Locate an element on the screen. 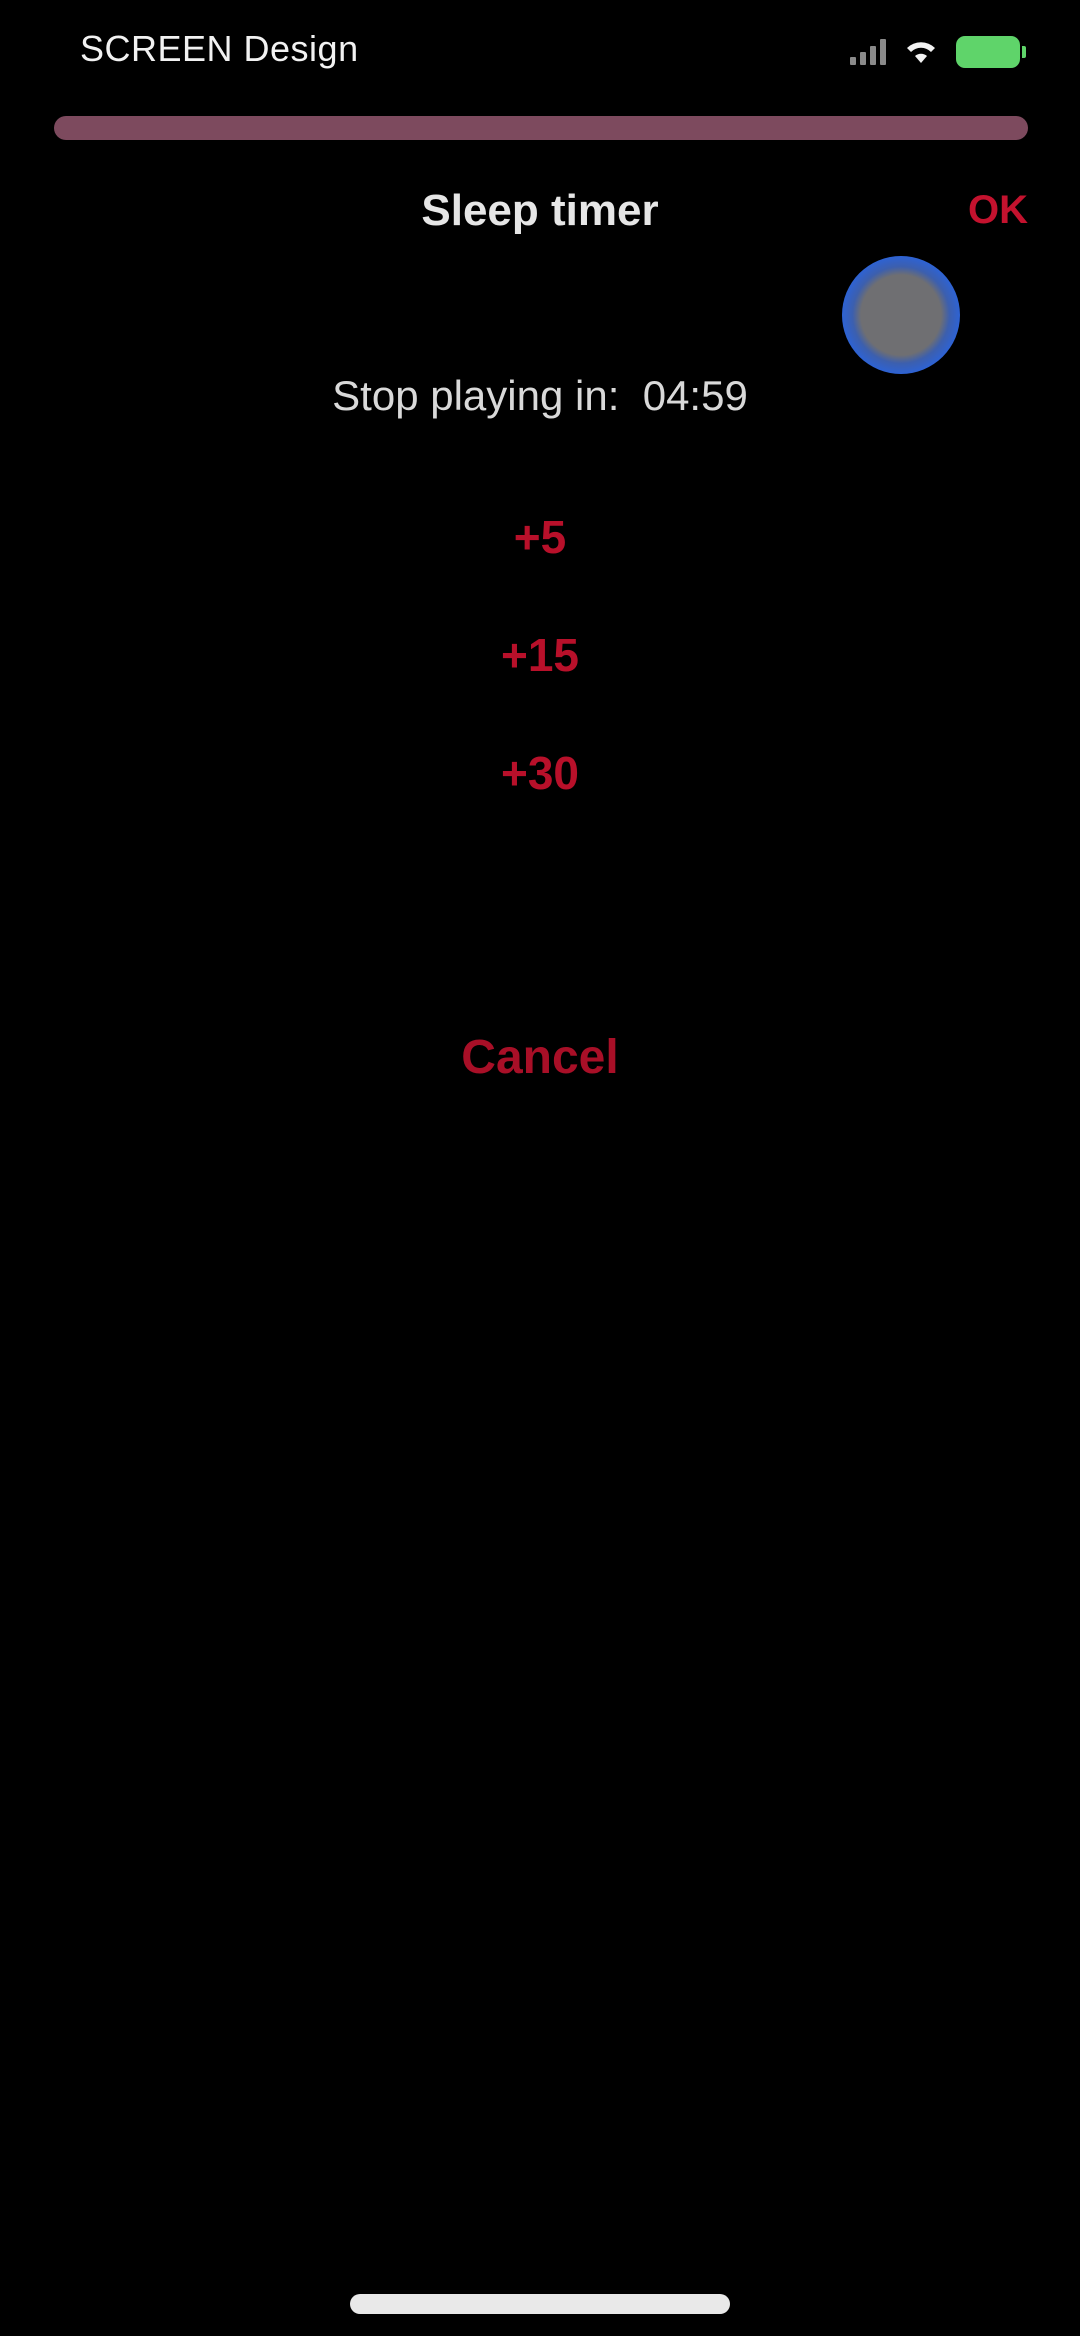 This screenshot has width=1080, height=2336. touch-indicator-icon is located at coordinates (901, 315).